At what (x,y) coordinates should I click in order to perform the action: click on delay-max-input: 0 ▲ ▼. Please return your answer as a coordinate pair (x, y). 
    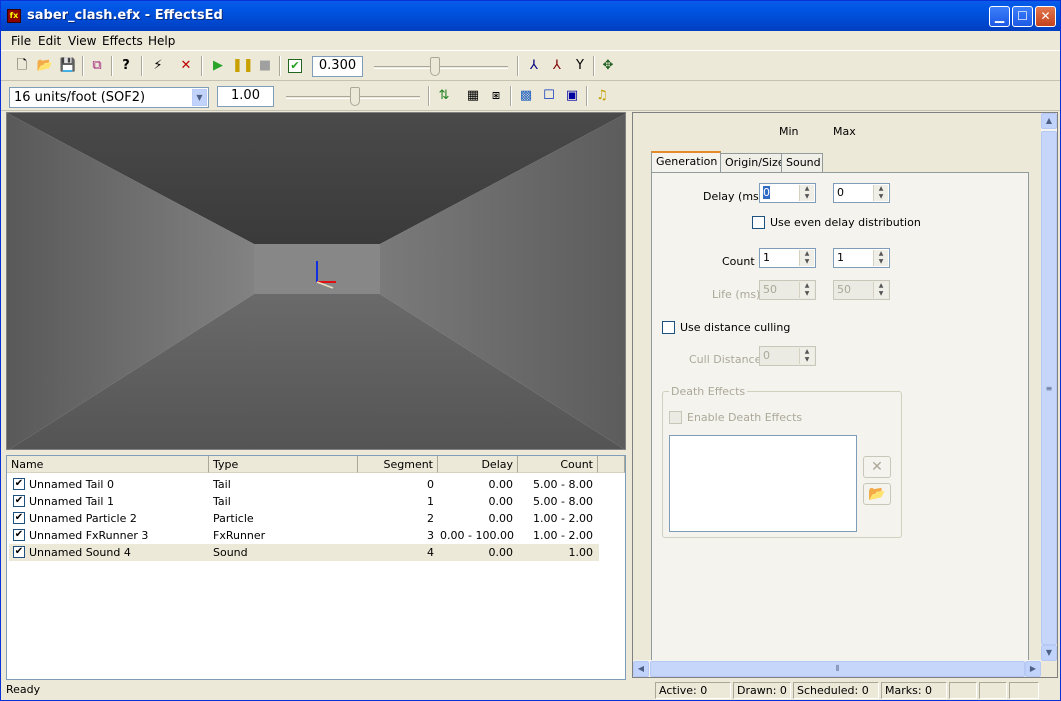
    Looking at the image, I should click on (861, 193).